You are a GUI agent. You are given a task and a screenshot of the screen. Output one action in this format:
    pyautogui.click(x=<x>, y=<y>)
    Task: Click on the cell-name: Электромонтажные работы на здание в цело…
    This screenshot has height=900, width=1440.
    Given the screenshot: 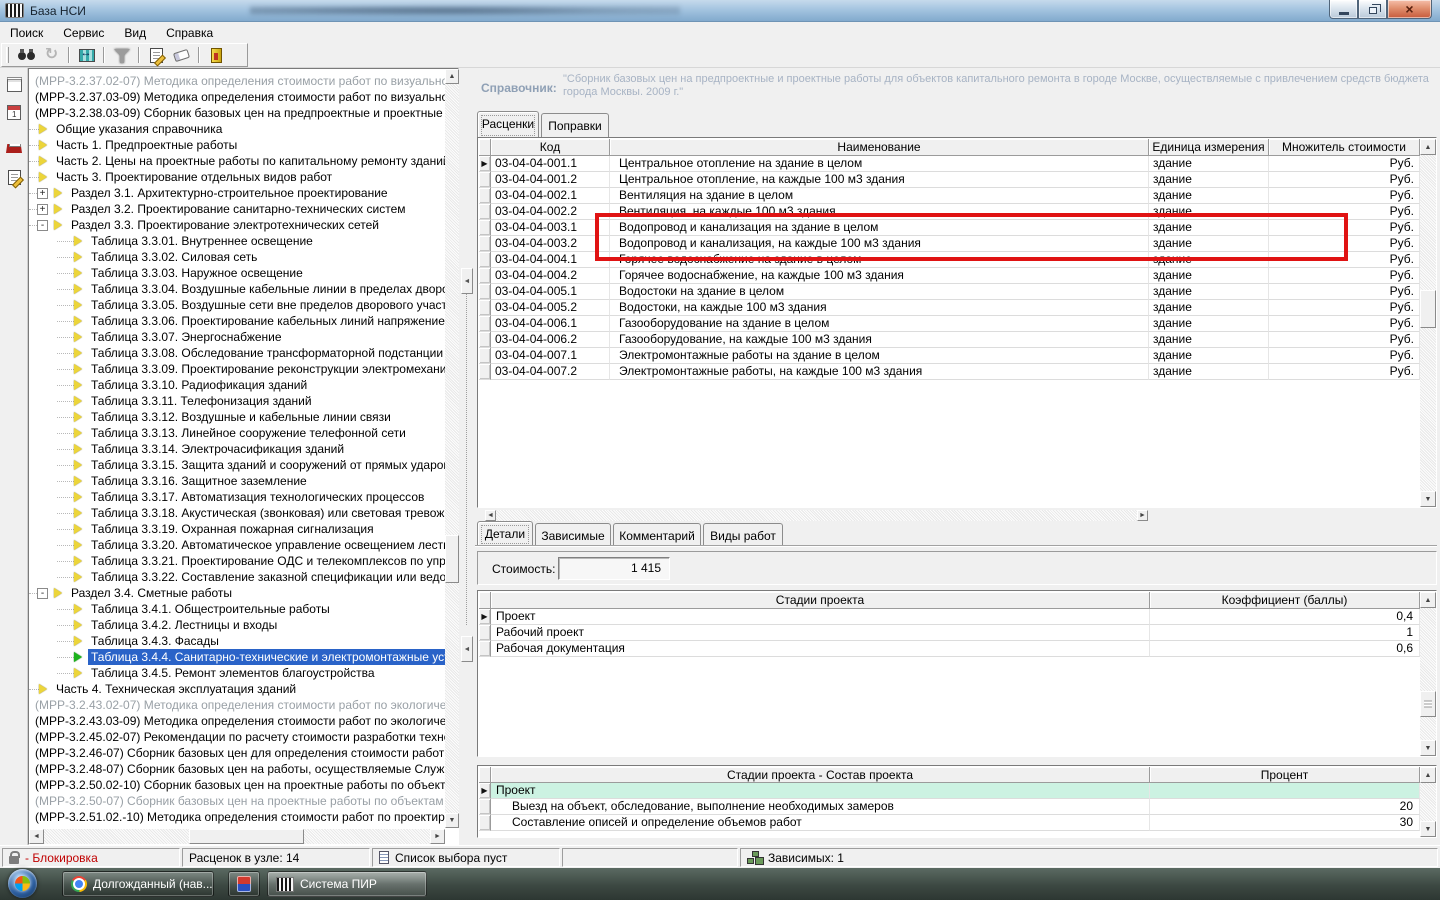 What is the action you would take?
    pyautogui.click(x=879, y=356)
    